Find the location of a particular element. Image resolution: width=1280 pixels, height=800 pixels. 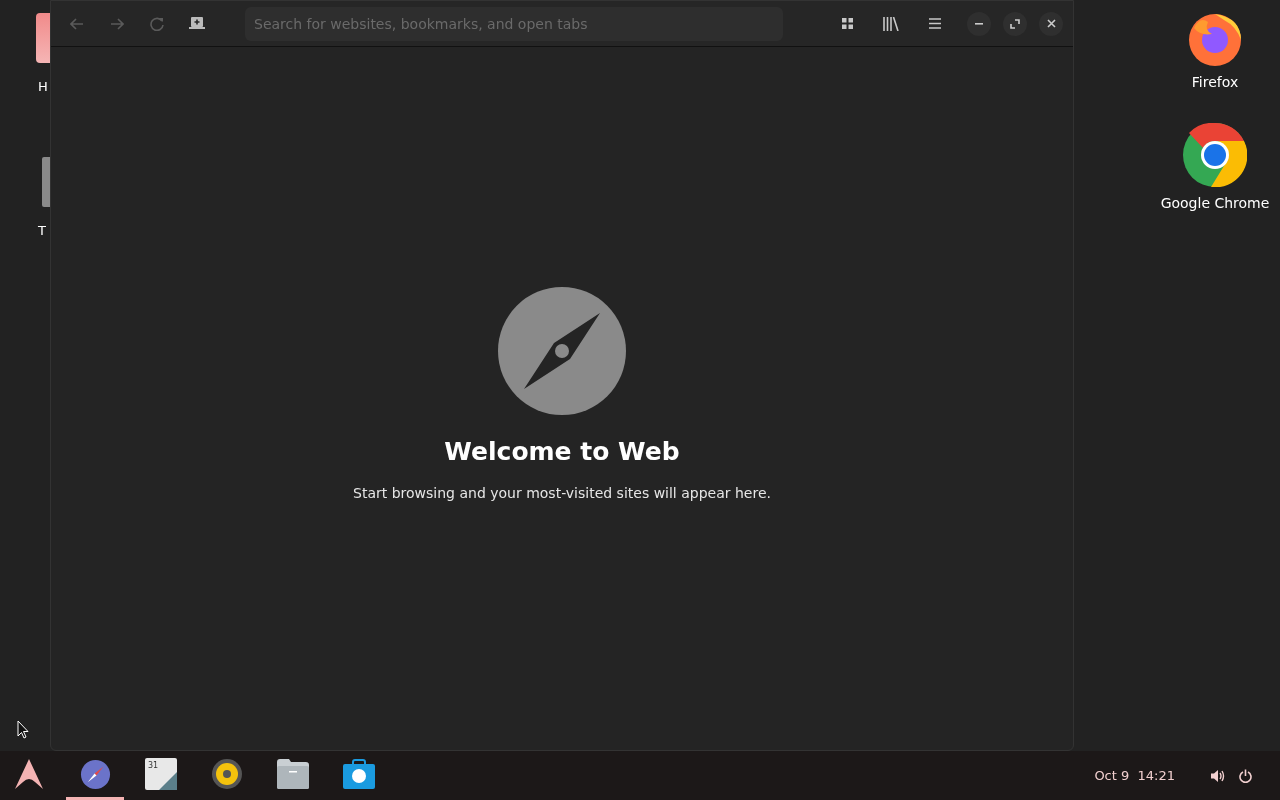

reload-icon is located at coordinates (157, 23).